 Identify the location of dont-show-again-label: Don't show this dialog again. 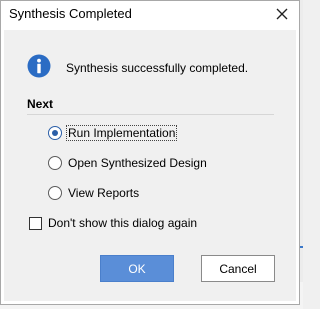
(122, 223).